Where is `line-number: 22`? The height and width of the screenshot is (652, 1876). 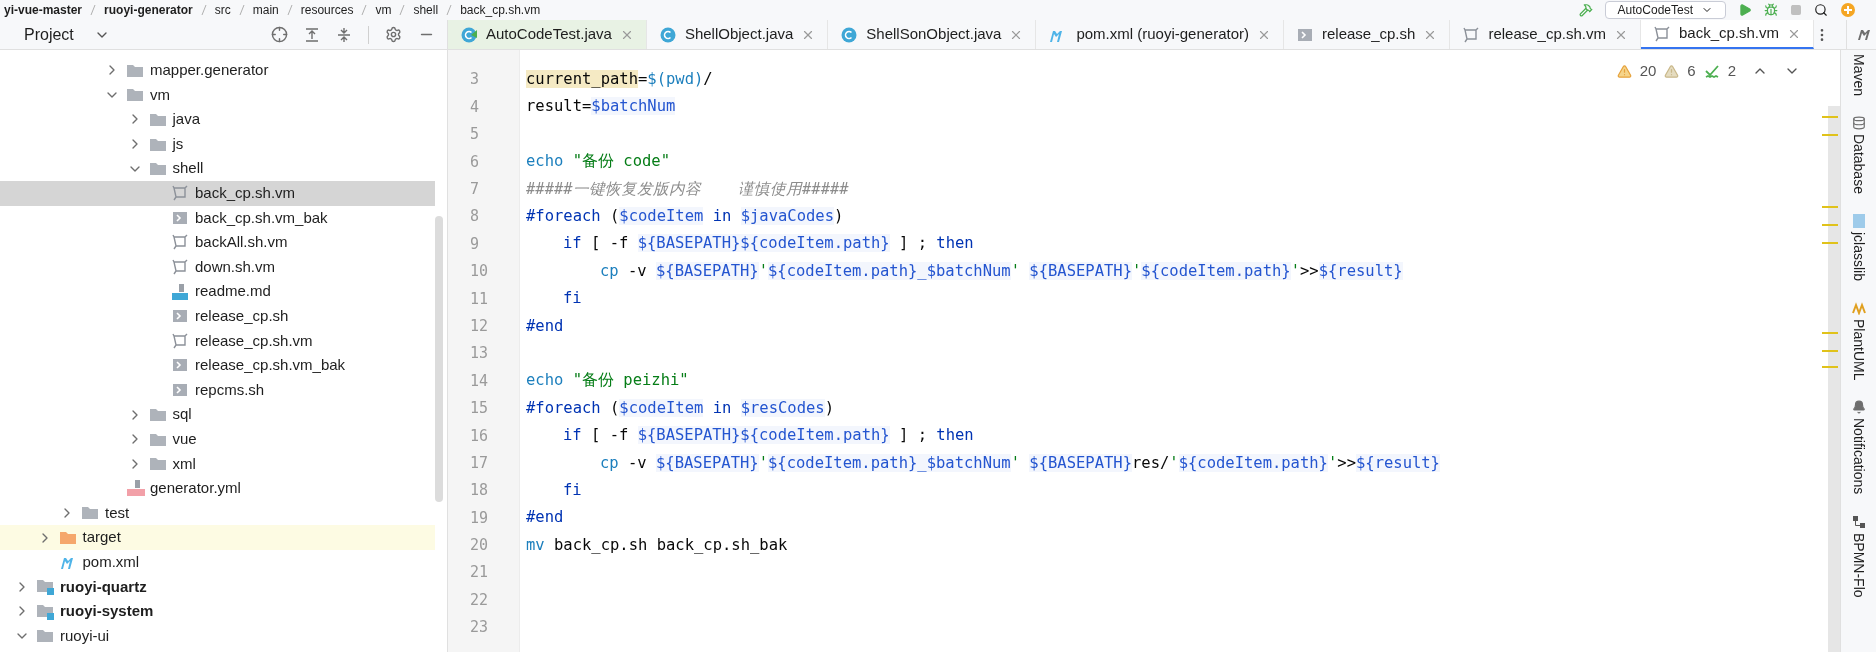
line-number: 22 is located at coordinates (479, 600).